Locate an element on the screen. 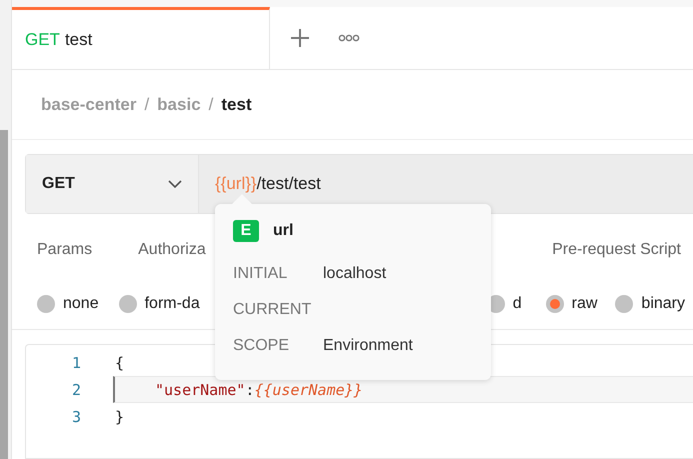  section-tab: Authoriza is located at coordinates (172, 250).